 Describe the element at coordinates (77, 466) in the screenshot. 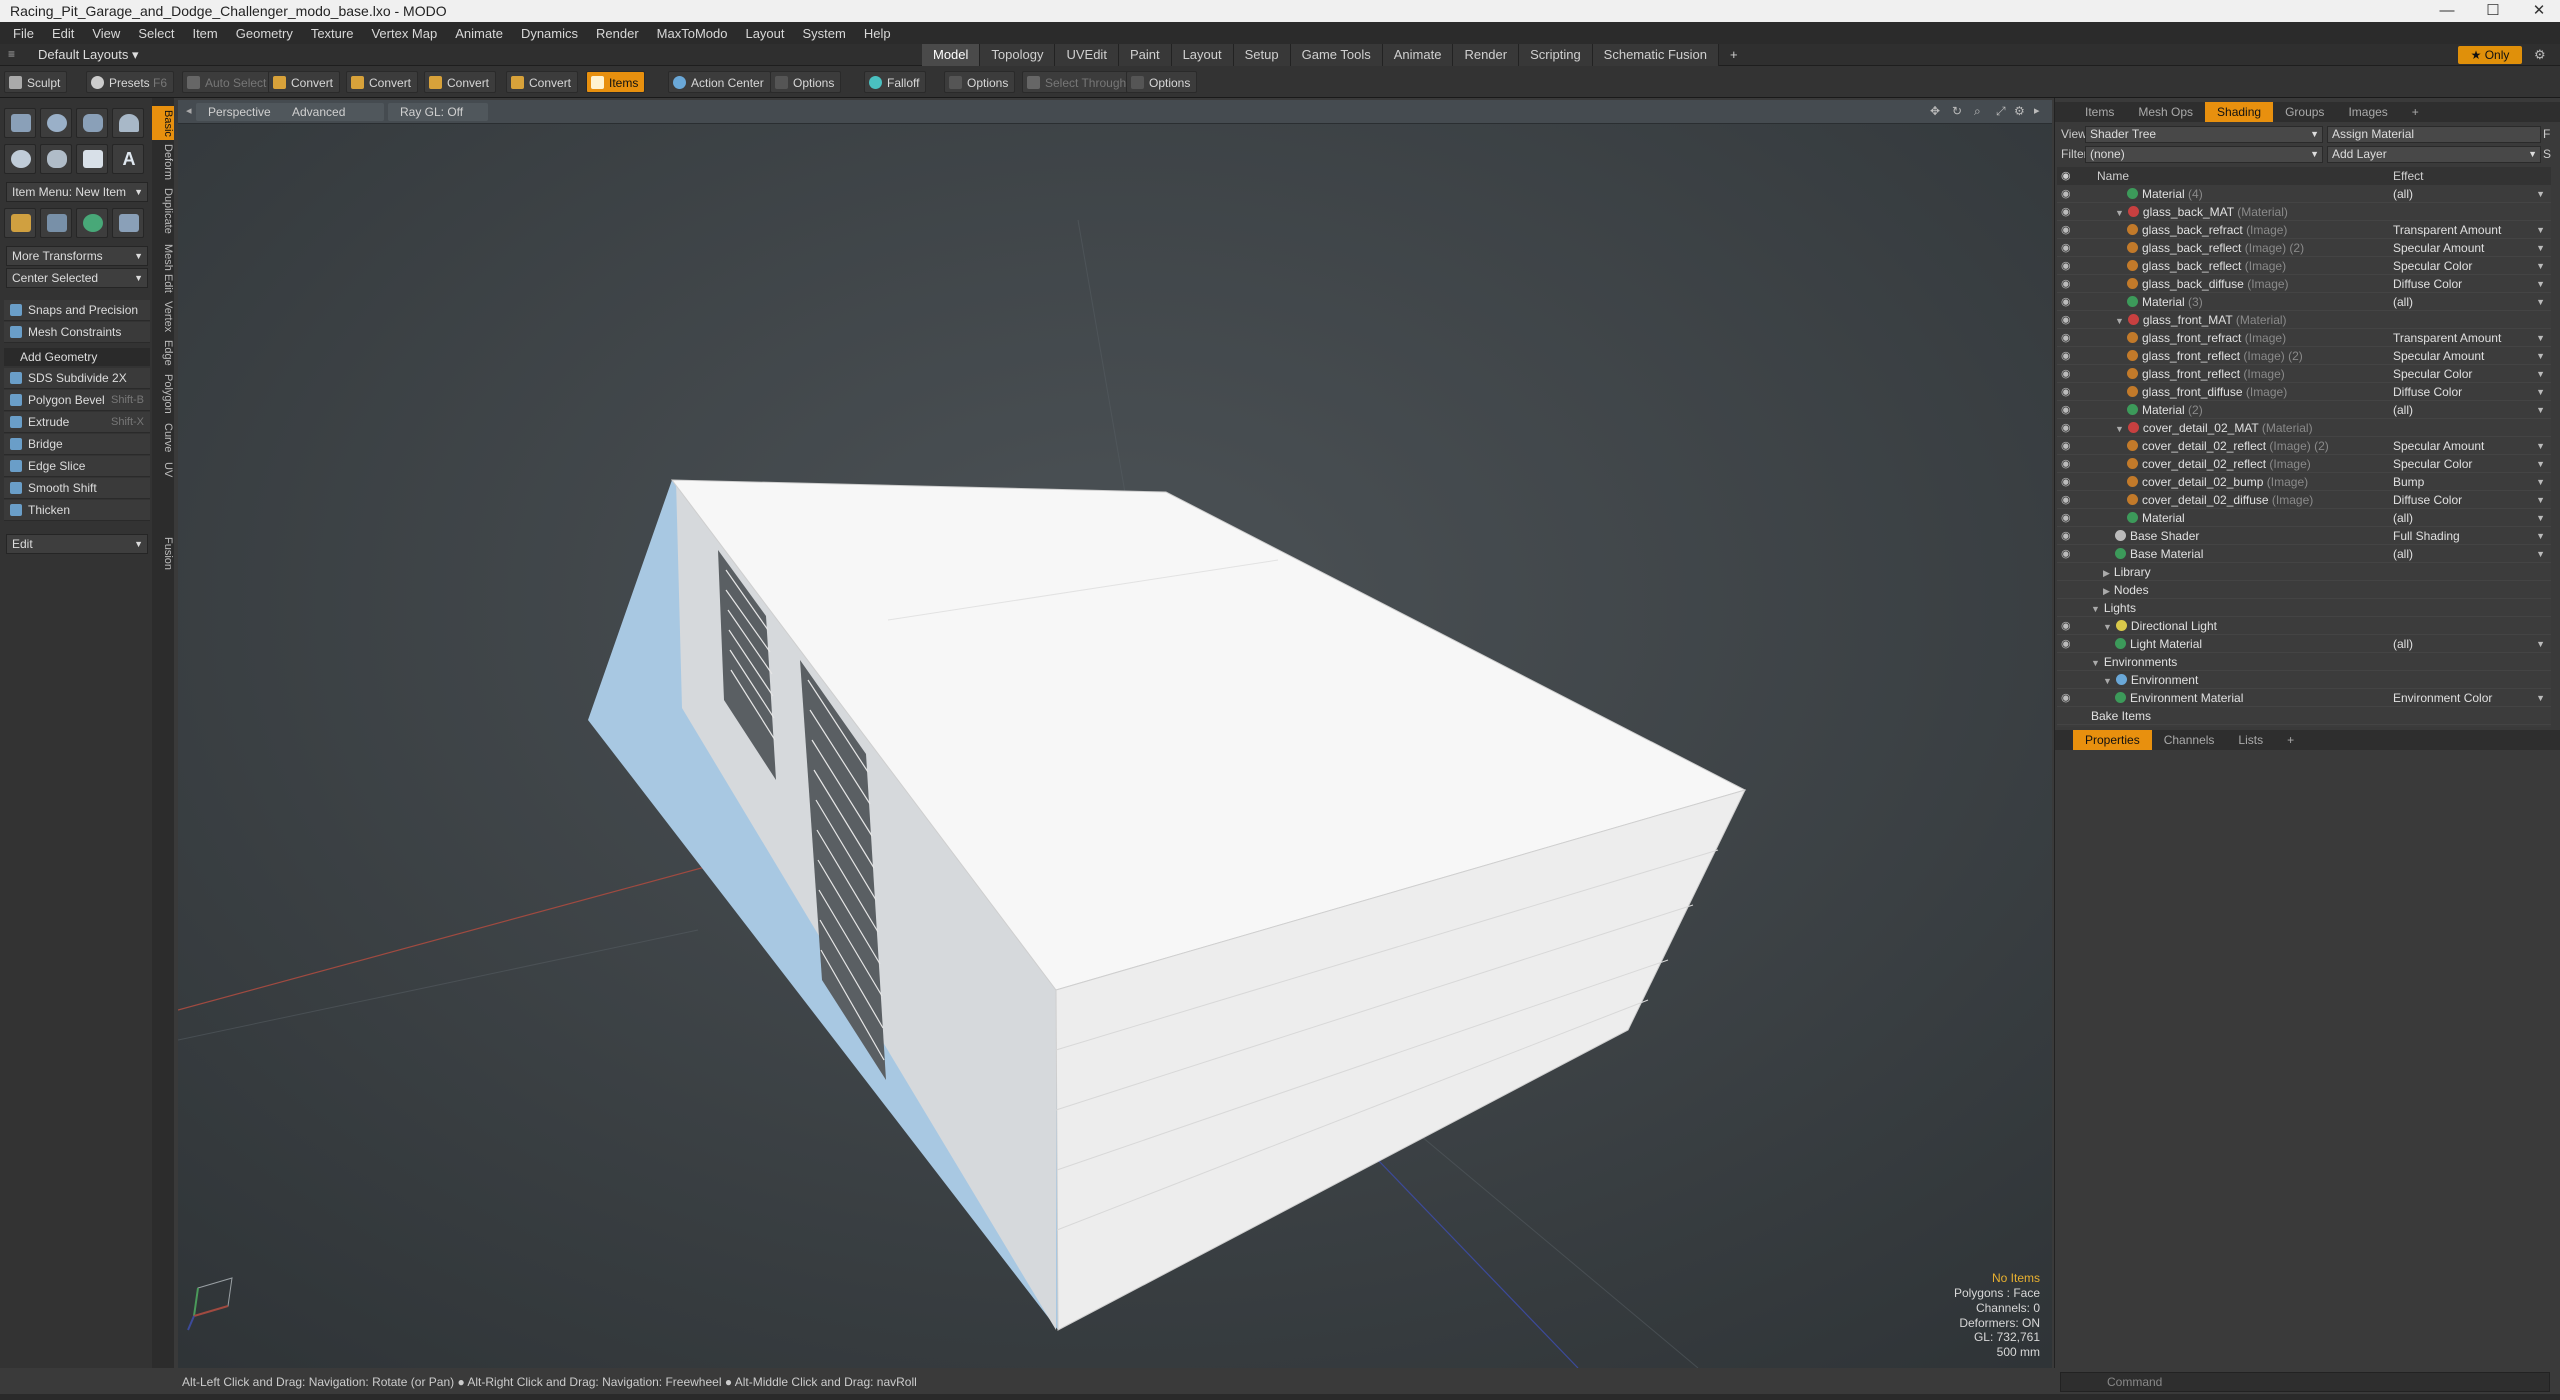

I see `tool-edge-slice: Edge Slice` at that location.